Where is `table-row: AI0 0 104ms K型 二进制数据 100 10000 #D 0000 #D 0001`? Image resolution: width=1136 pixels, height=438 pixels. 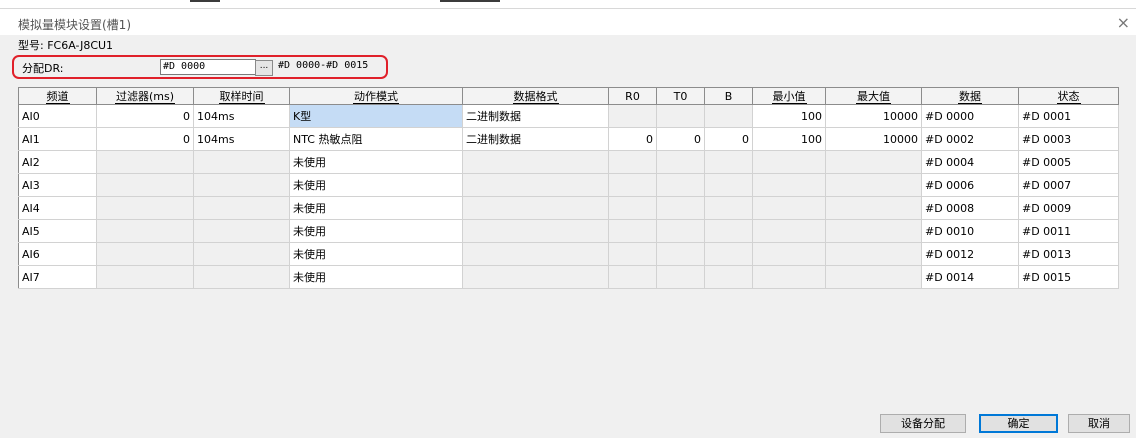 table-row: AI0 0 104ms K型 二进制数据 100 10000 #D 0000 #D 0001 is located at coordinates (568, 116).